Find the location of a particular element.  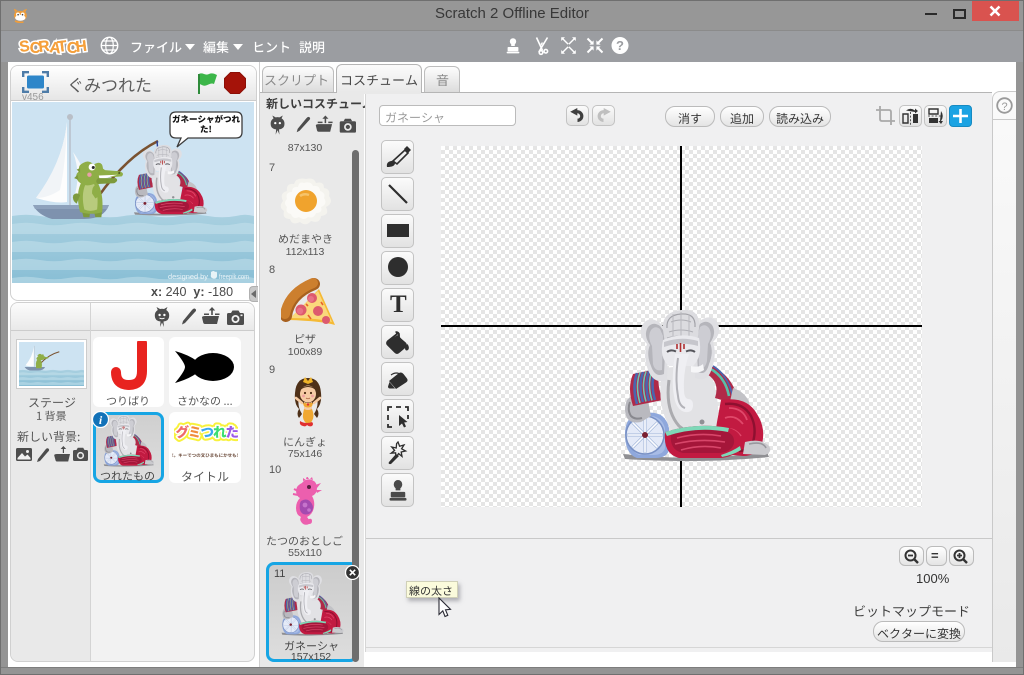

svg-text: freepik.com is located at coordinates (234, 276).